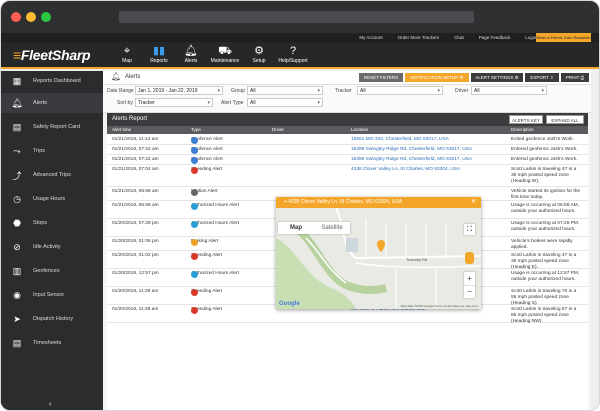 This screenshot has width=600, height=411. I want to click on nav-help: ? Help/Support, so click(293, 54).